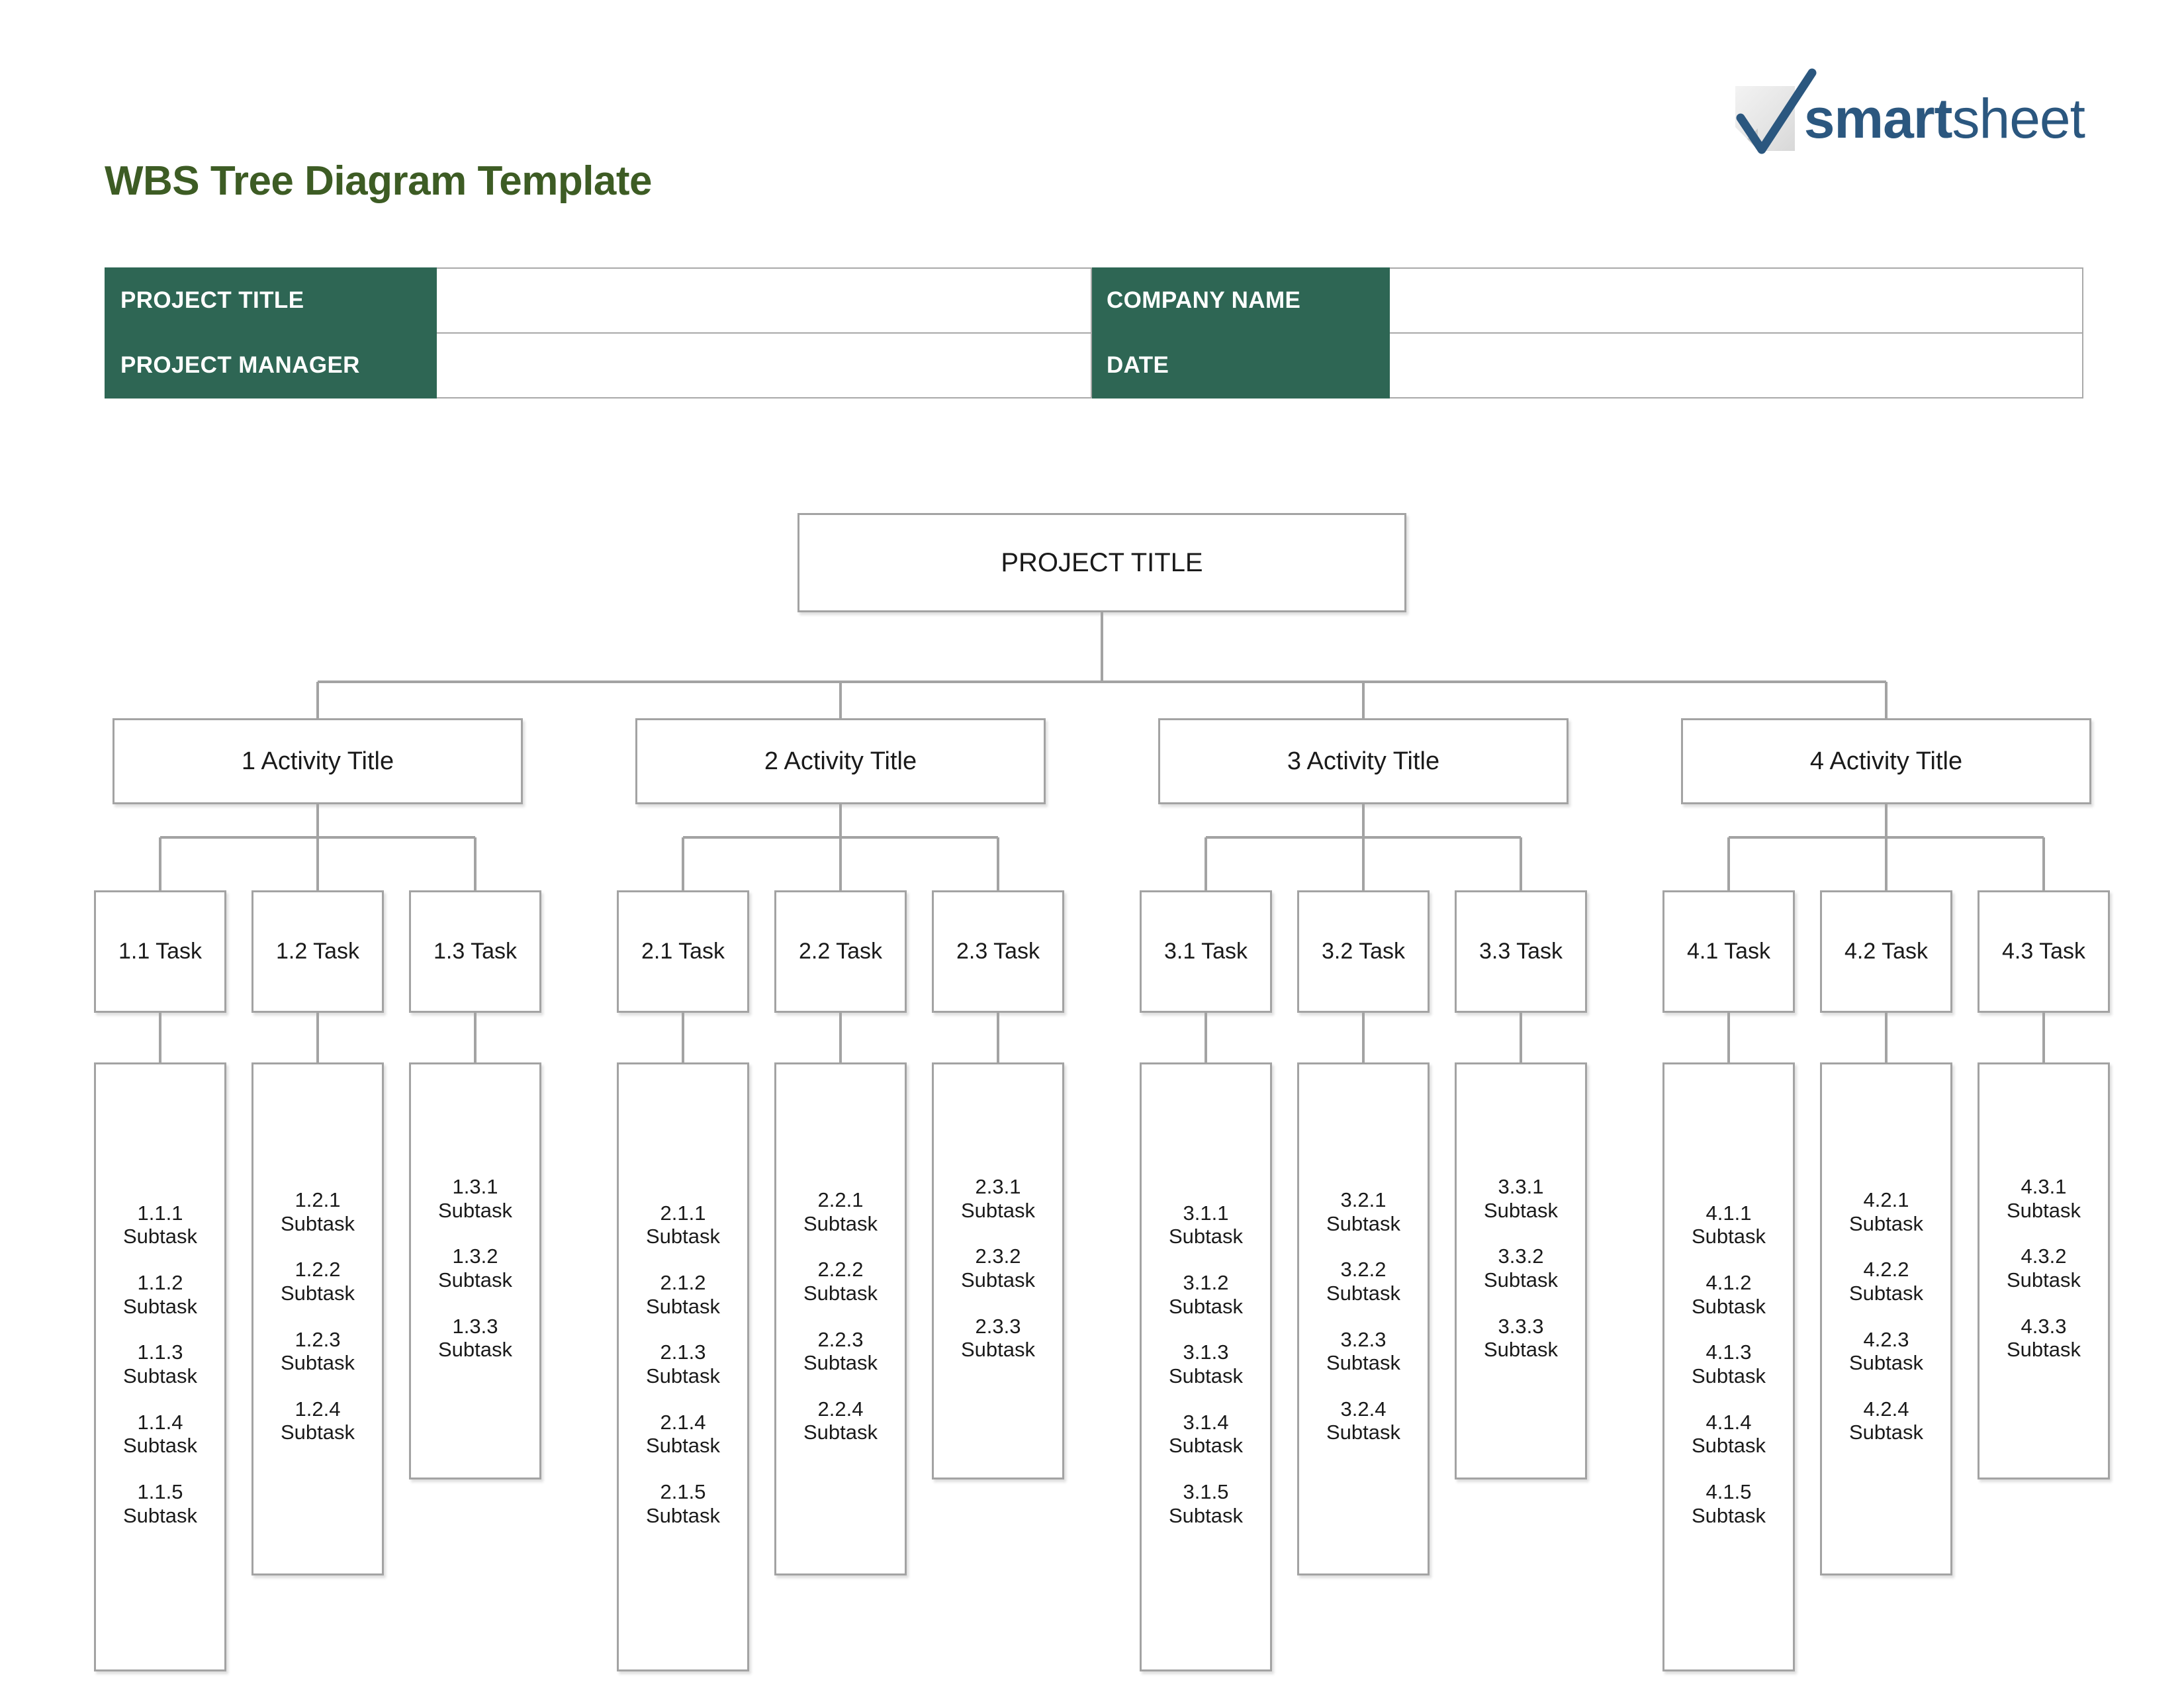 This screenshot has height=1688, width=2184. Describe the element at coordinates (1521, 1187) in the screenshot. I see `subtask-id: 3.3.1` at that location.